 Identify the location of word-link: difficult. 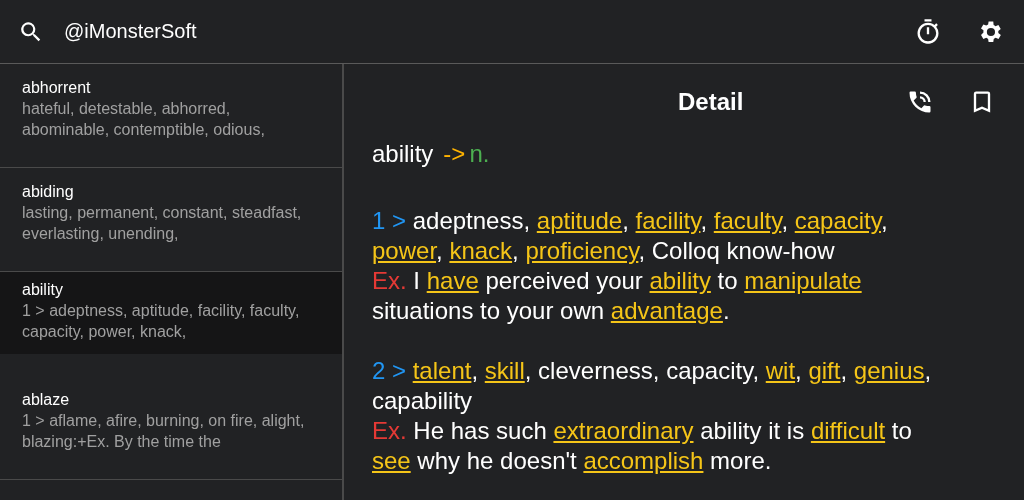
(848, 430).